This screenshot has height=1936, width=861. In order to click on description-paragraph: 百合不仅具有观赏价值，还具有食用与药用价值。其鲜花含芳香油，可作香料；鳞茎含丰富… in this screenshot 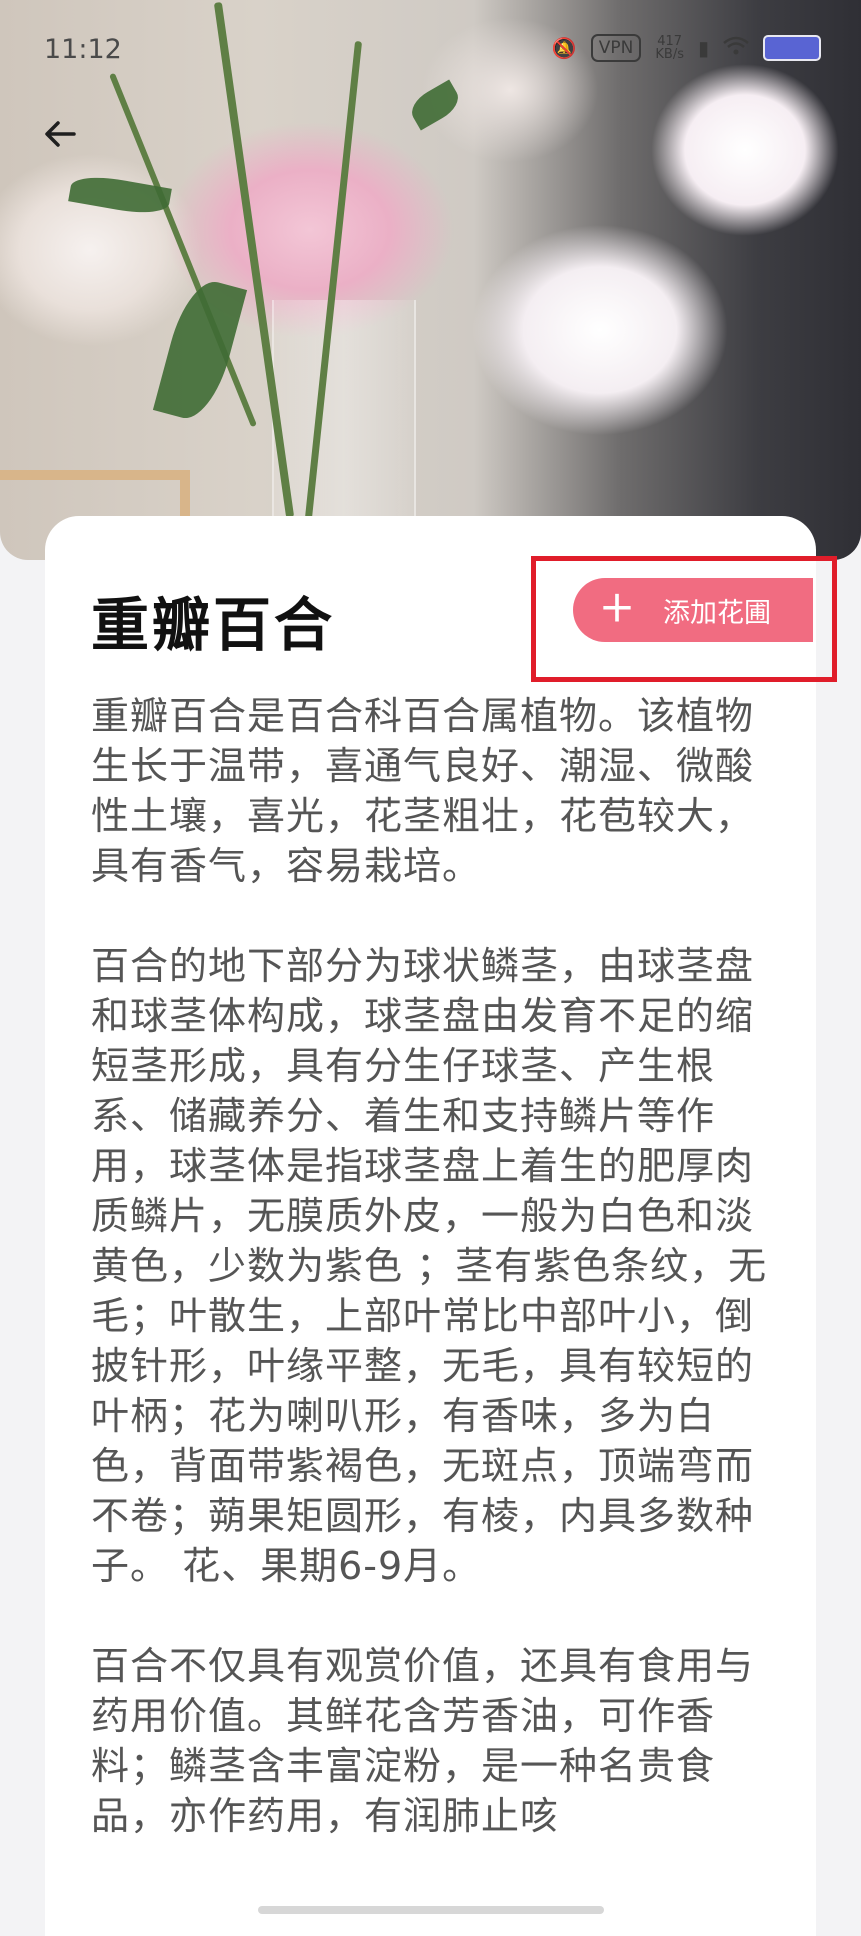, I will do `click(423, 1741)`.